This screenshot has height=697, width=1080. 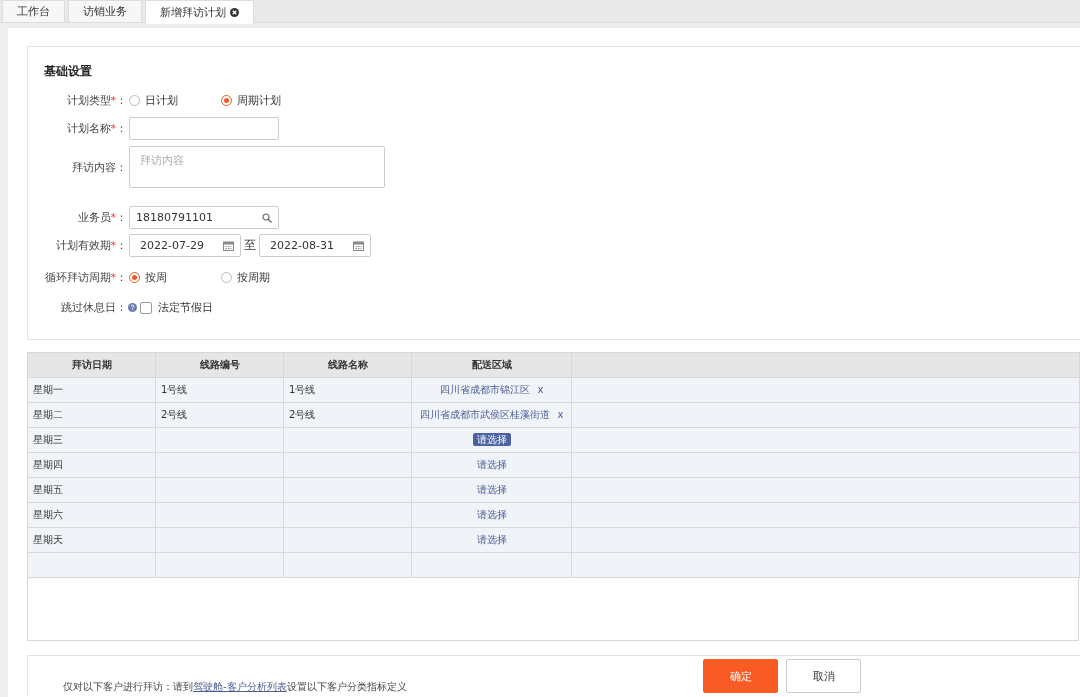 What do you see at coordinates (219, 365) in the screenshot?
I see `column-header: 线路编号` at bounding box center [219, 365].